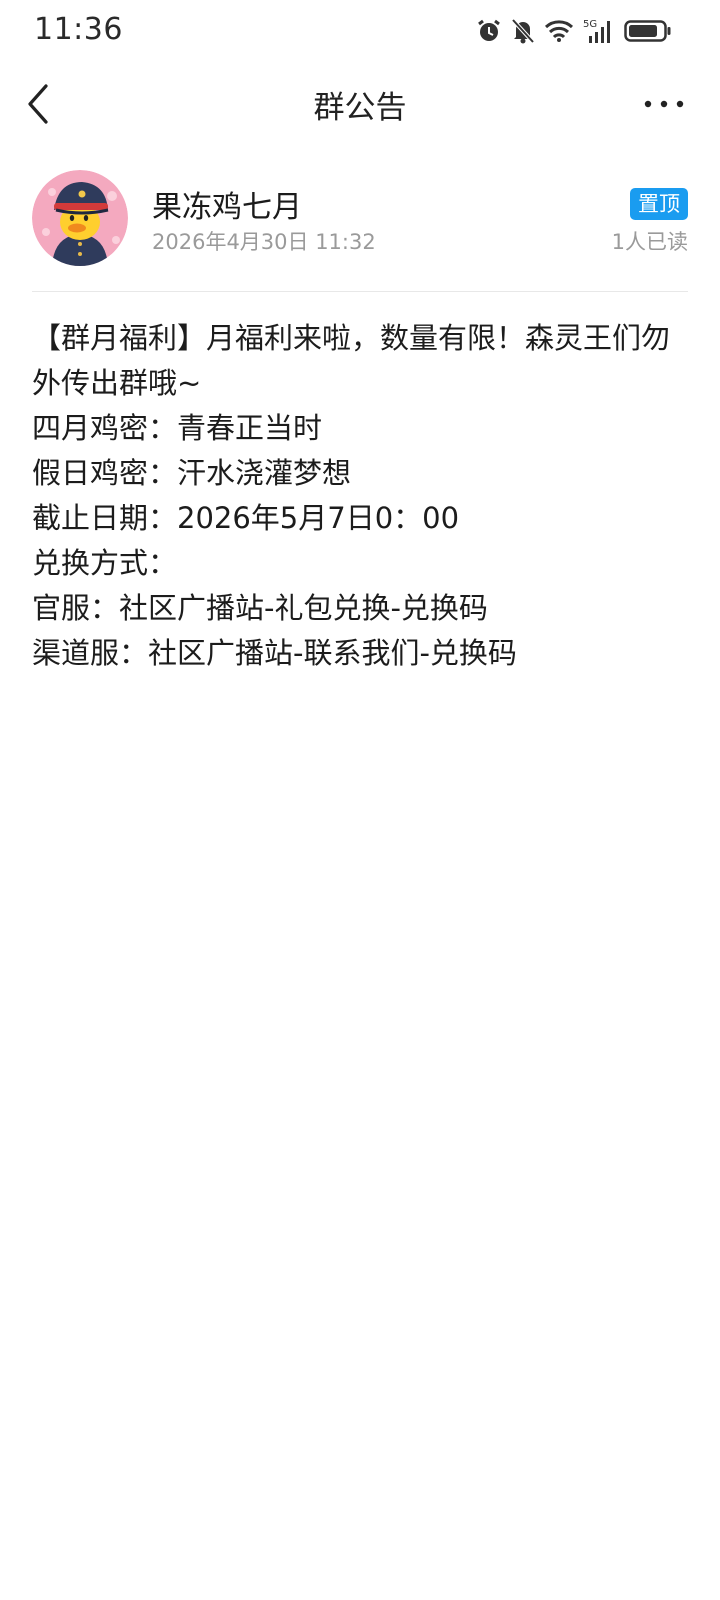  I want to click on page-title: 群公告, so click(360, 108).